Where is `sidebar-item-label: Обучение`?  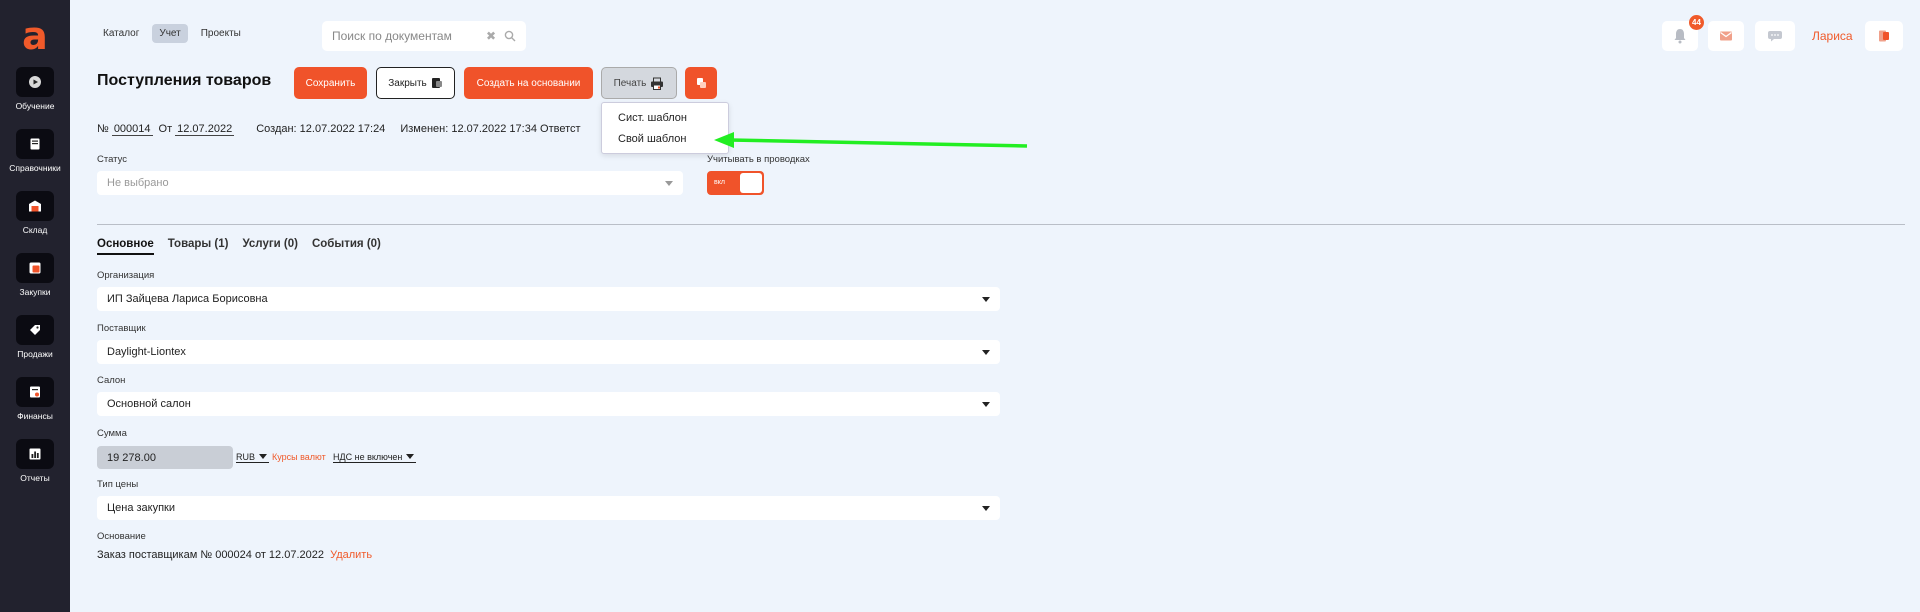 sidebar-item-label: Обучение is located at coordinates (35, 106).